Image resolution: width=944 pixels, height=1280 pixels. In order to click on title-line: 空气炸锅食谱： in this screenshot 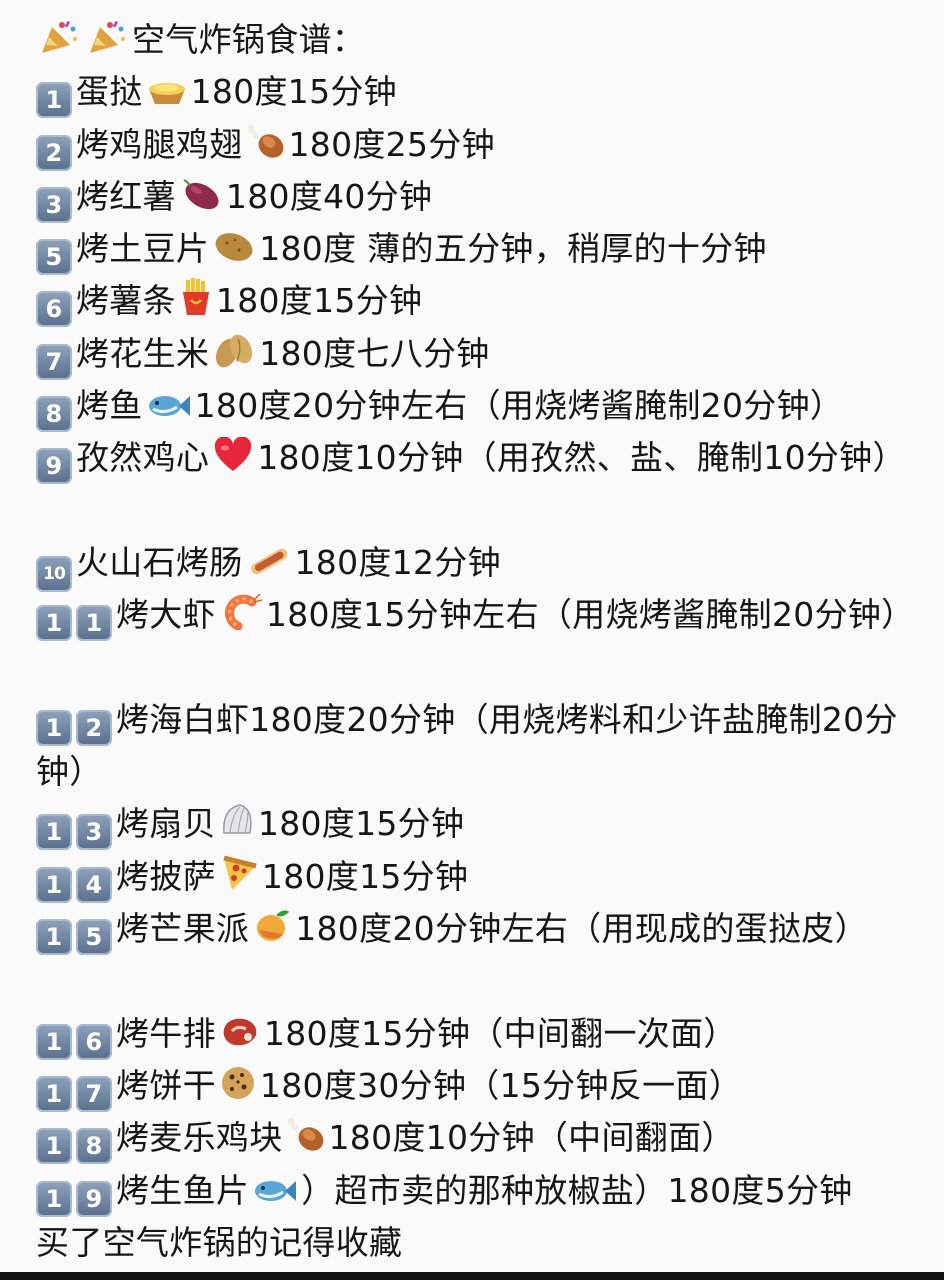, I will do `click(476, 40)`.